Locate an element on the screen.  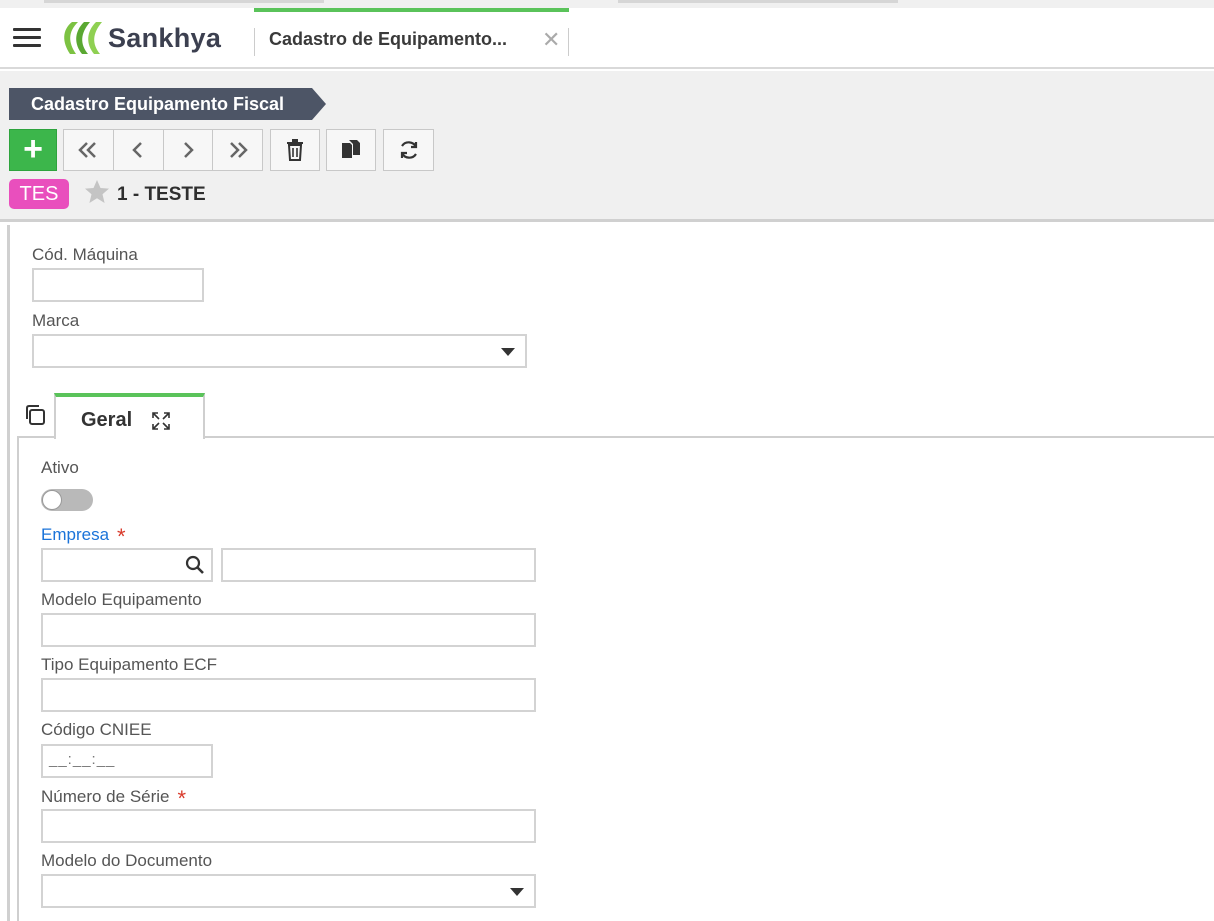
last-record-button is located at coordinates (237, 150).